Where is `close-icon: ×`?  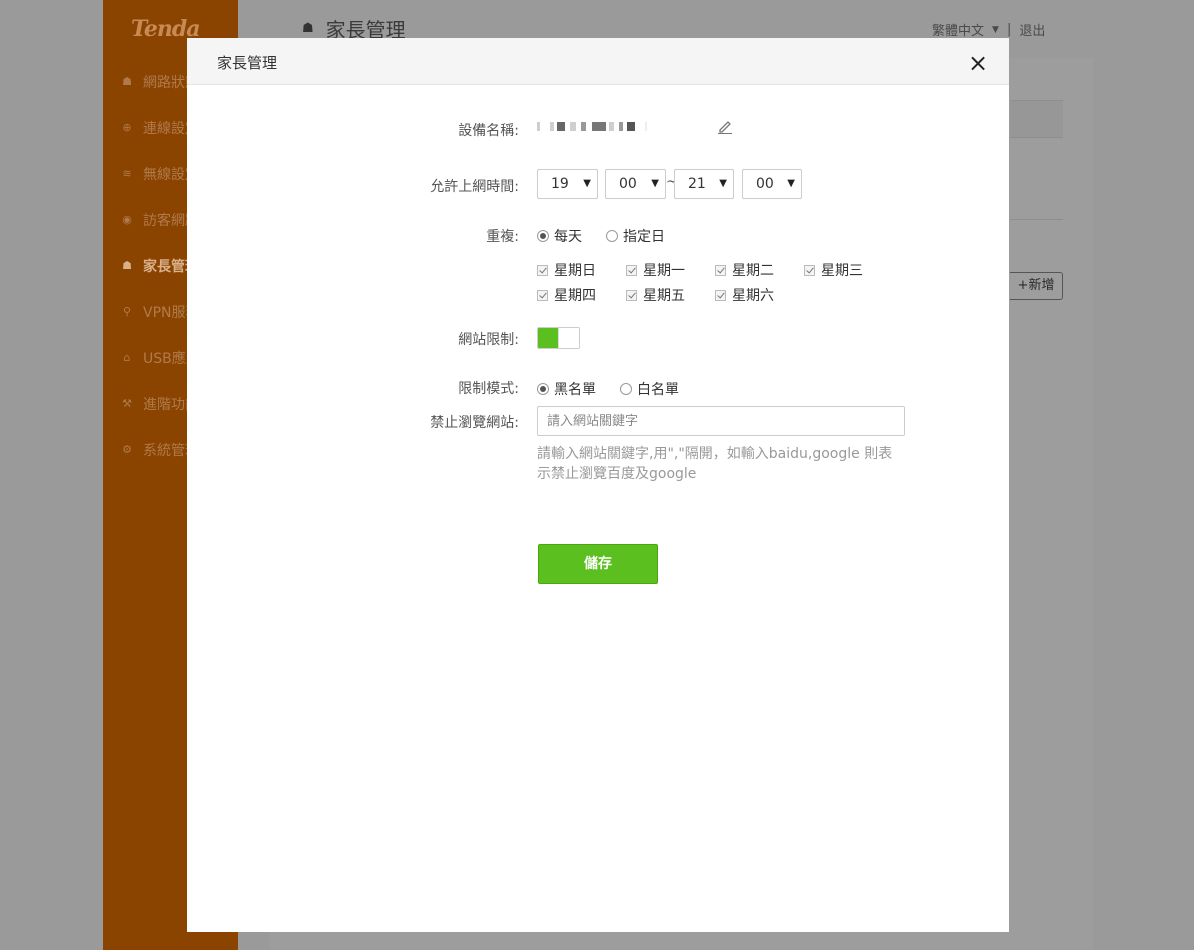
close-icon: × is located at coordinates (978, 63).